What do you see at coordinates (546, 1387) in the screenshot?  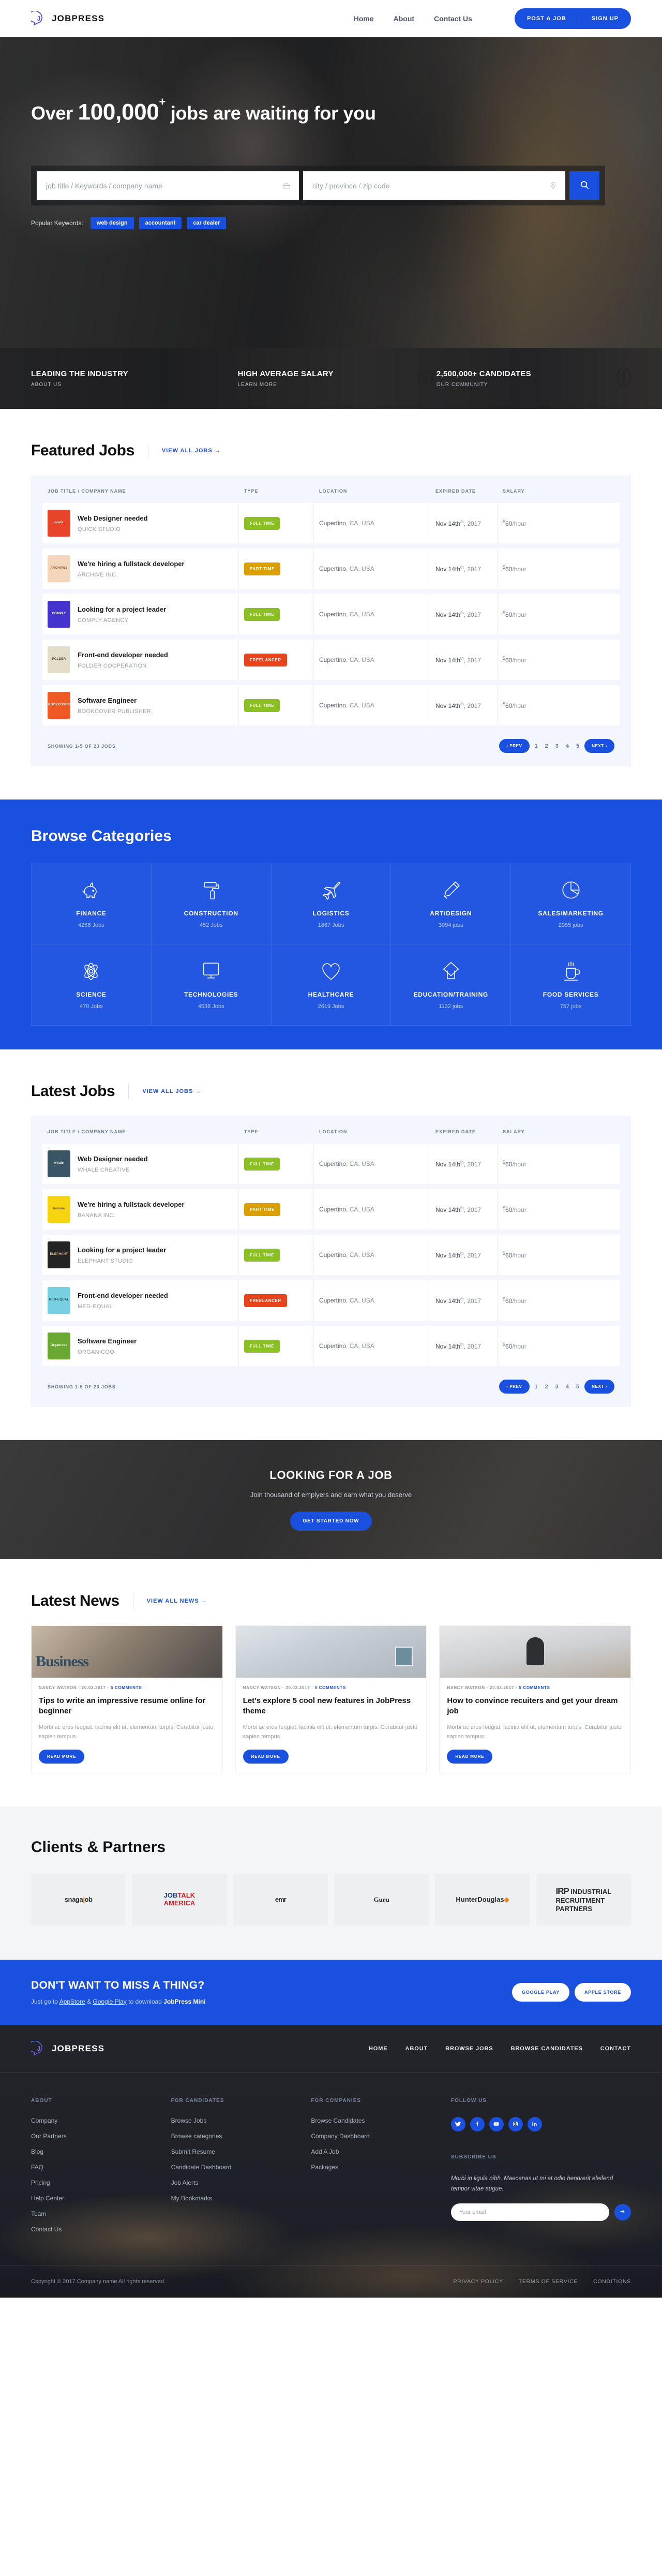 I see `page-number-2: 2` at bounding box center [546, 1387].